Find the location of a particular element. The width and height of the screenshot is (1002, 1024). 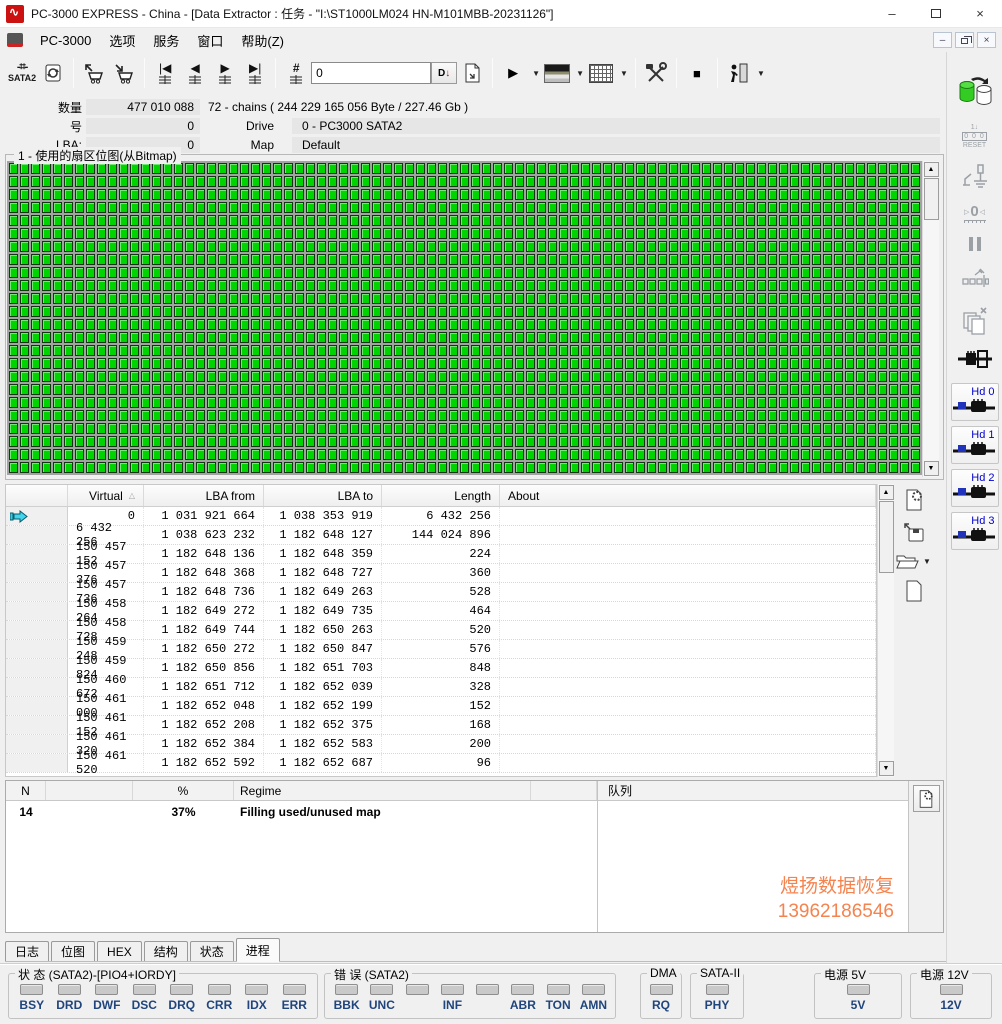

tab-状态: 状态 is located at coordinates (211, 951).